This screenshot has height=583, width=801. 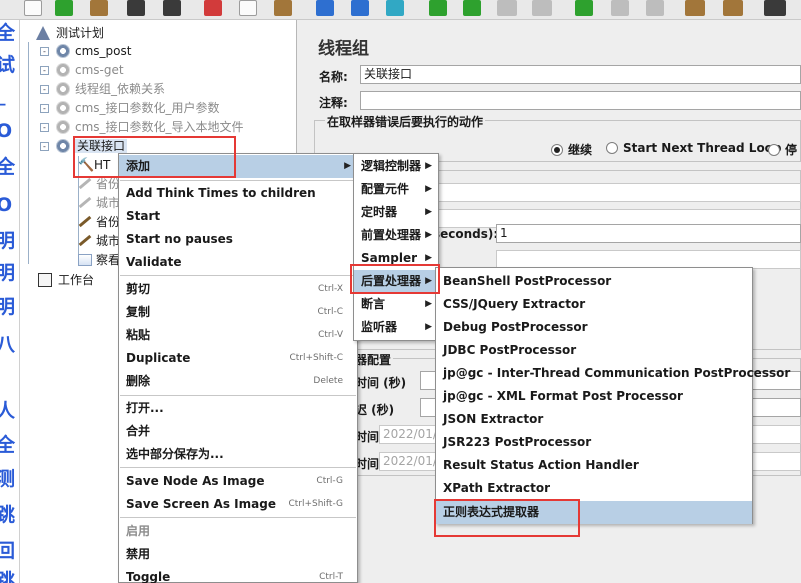 I want to click on new-icon, so click(x=33, y=8).